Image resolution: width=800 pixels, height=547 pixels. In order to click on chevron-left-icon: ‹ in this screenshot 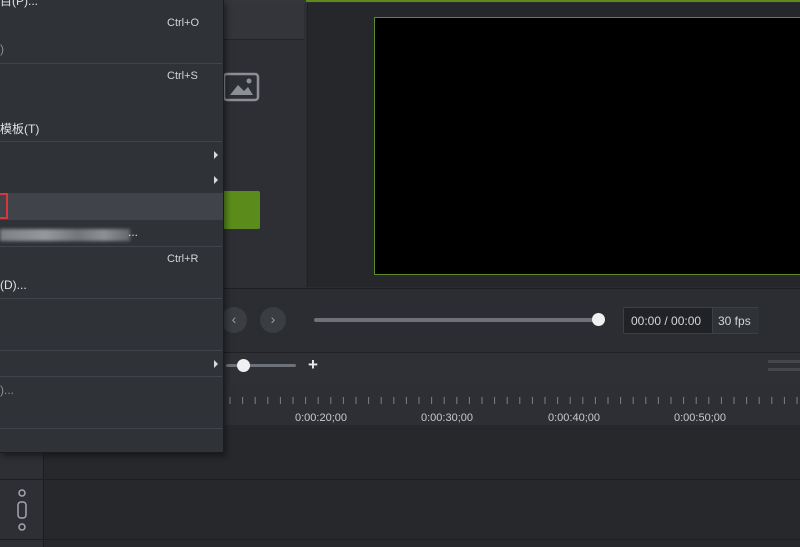, I will do `click(234, 319)`.